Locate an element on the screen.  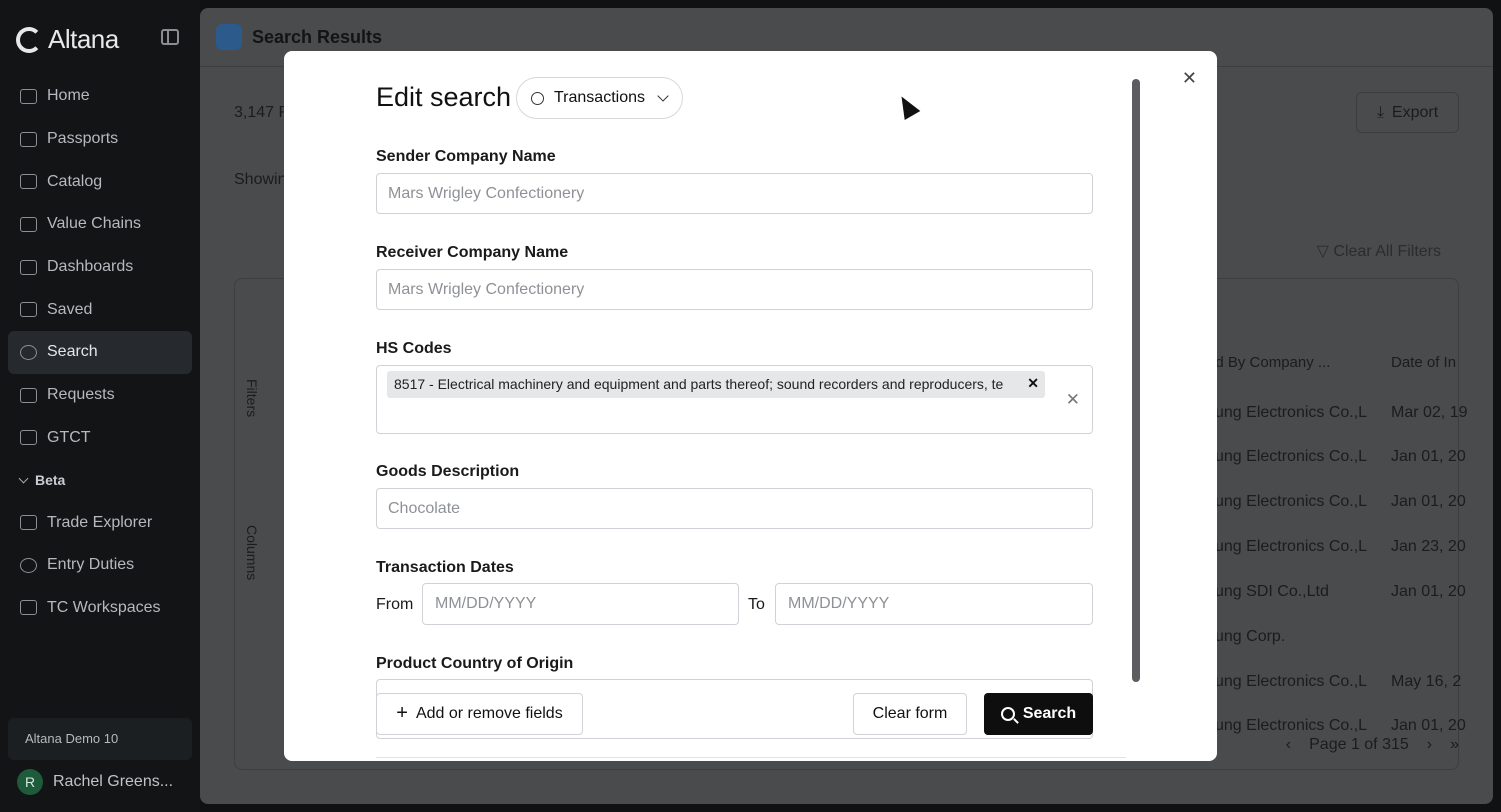
sidebar-item-dashboards: Dashboards is located at coordinates (100, 267).